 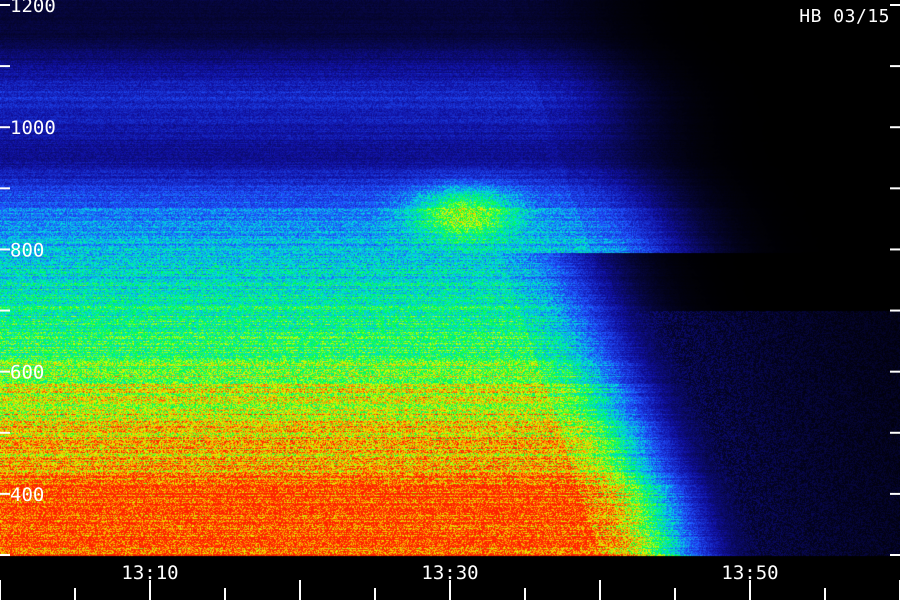 I want to click on y-tick-label: 1000, so click(x=33, y=128).